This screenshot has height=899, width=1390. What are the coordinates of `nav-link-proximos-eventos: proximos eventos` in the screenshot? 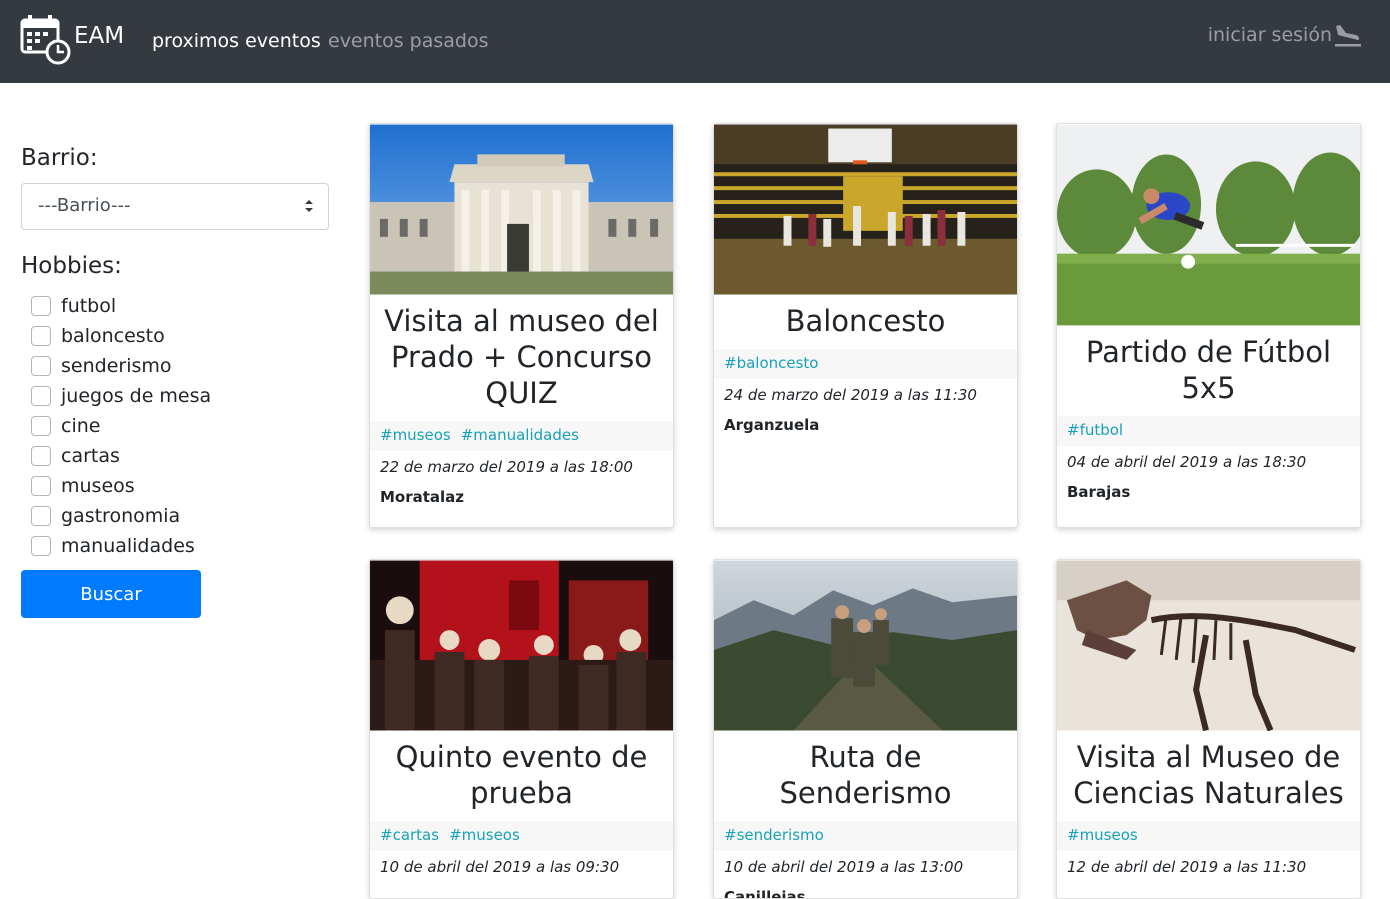 It's located at (236, 41).